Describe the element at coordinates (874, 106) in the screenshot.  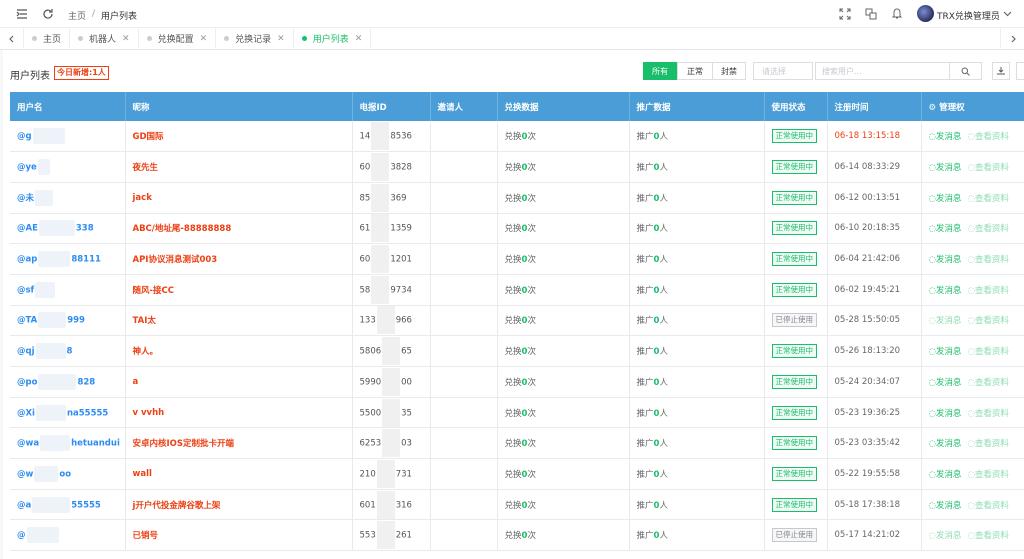
I see `col-register-time: 注册时间` at that location.